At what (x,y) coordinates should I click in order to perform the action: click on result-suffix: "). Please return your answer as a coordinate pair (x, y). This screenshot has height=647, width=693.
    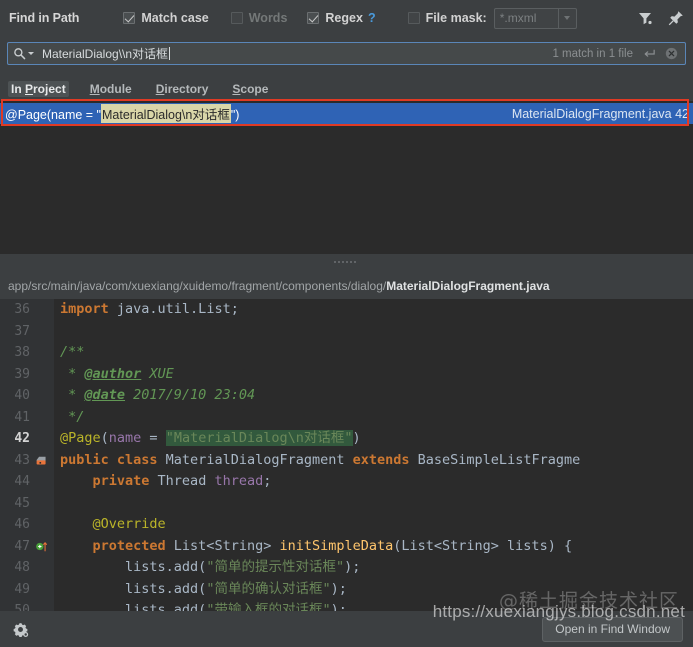
    Looking at the image, I should click on (235, 115).